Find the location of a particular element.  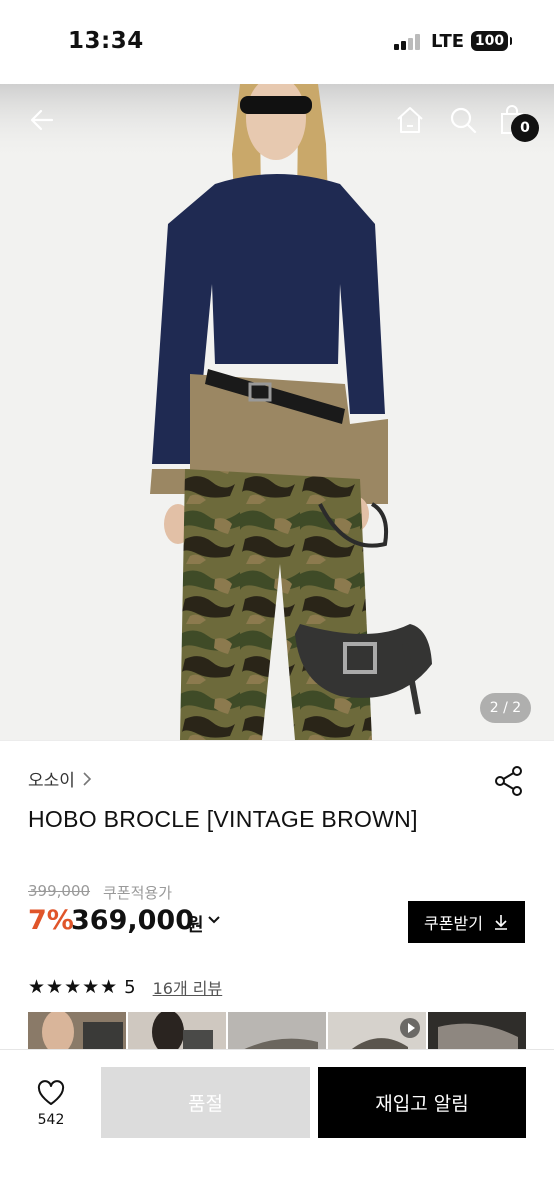

original-price: 399,000 is located at coordinates (59, 891).